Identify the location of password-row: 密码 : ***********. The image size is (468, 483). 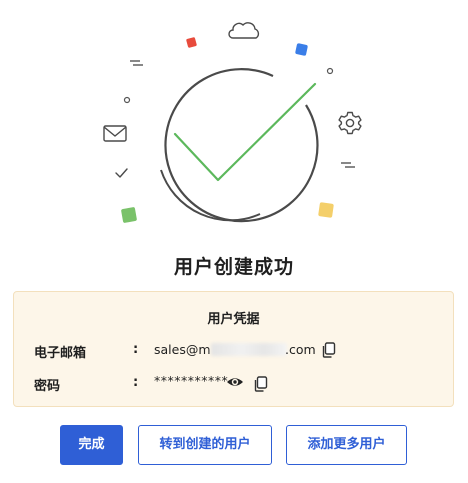
(233, 383).